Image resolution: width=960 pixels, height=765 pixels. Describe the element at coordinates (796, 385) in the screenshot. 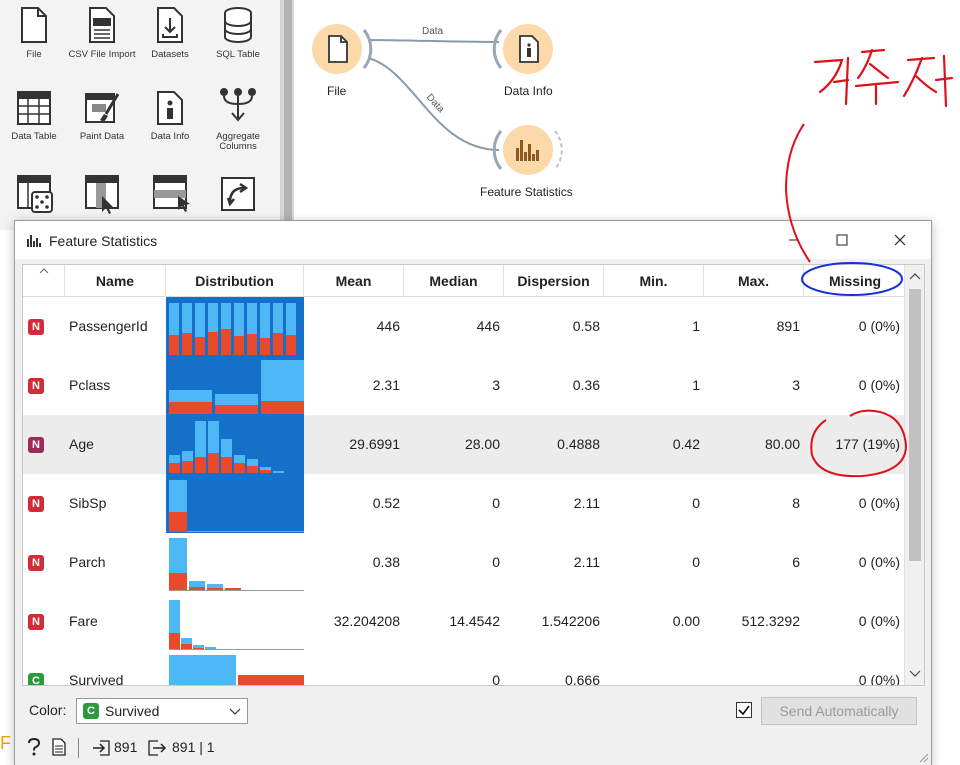

I see `row-max: 3` at that location.